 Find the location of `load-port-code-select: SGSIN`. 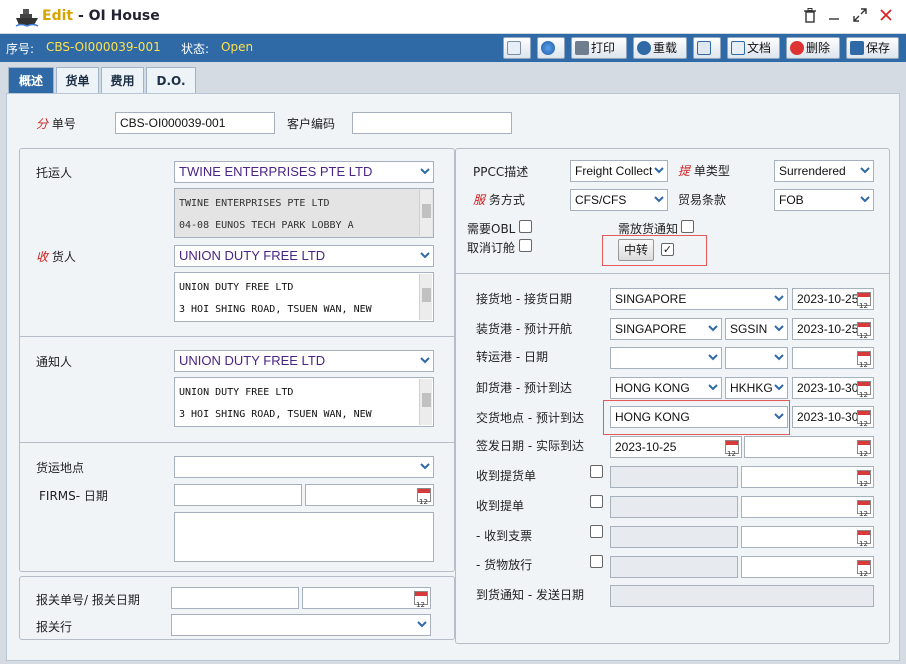

load-port-code-select: SGSIN is located at coordinates (756, 329).